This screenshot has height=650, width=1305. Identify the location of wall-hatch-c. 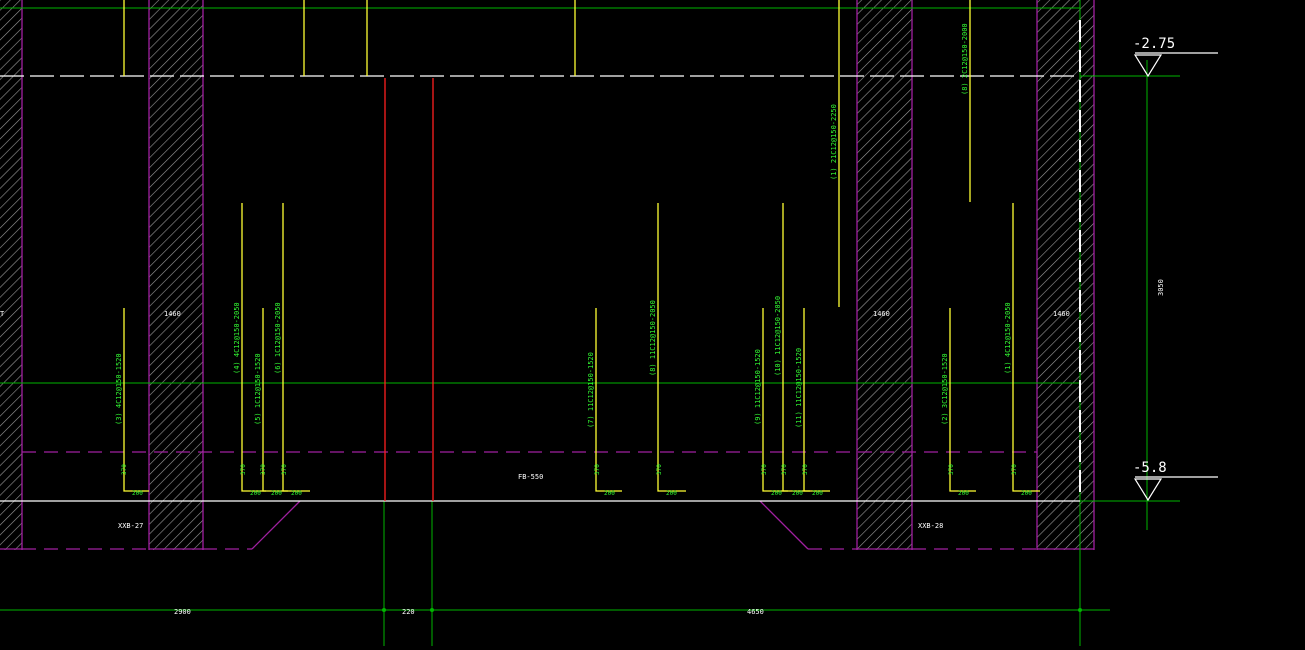
(1065, 275).